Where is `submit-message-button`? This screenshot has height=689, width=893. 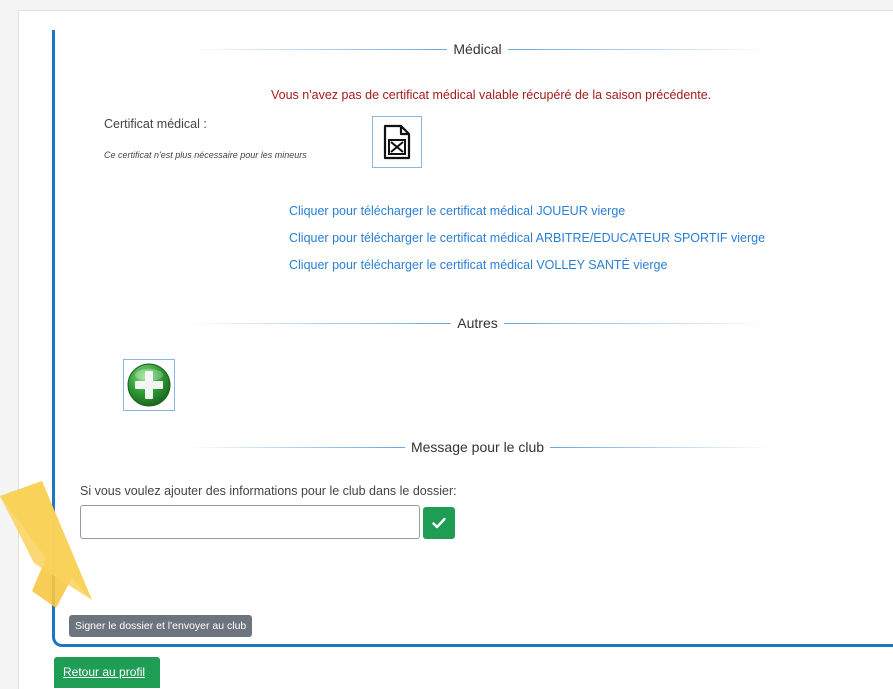
submit-message-button is located at coordinates (439, 523).